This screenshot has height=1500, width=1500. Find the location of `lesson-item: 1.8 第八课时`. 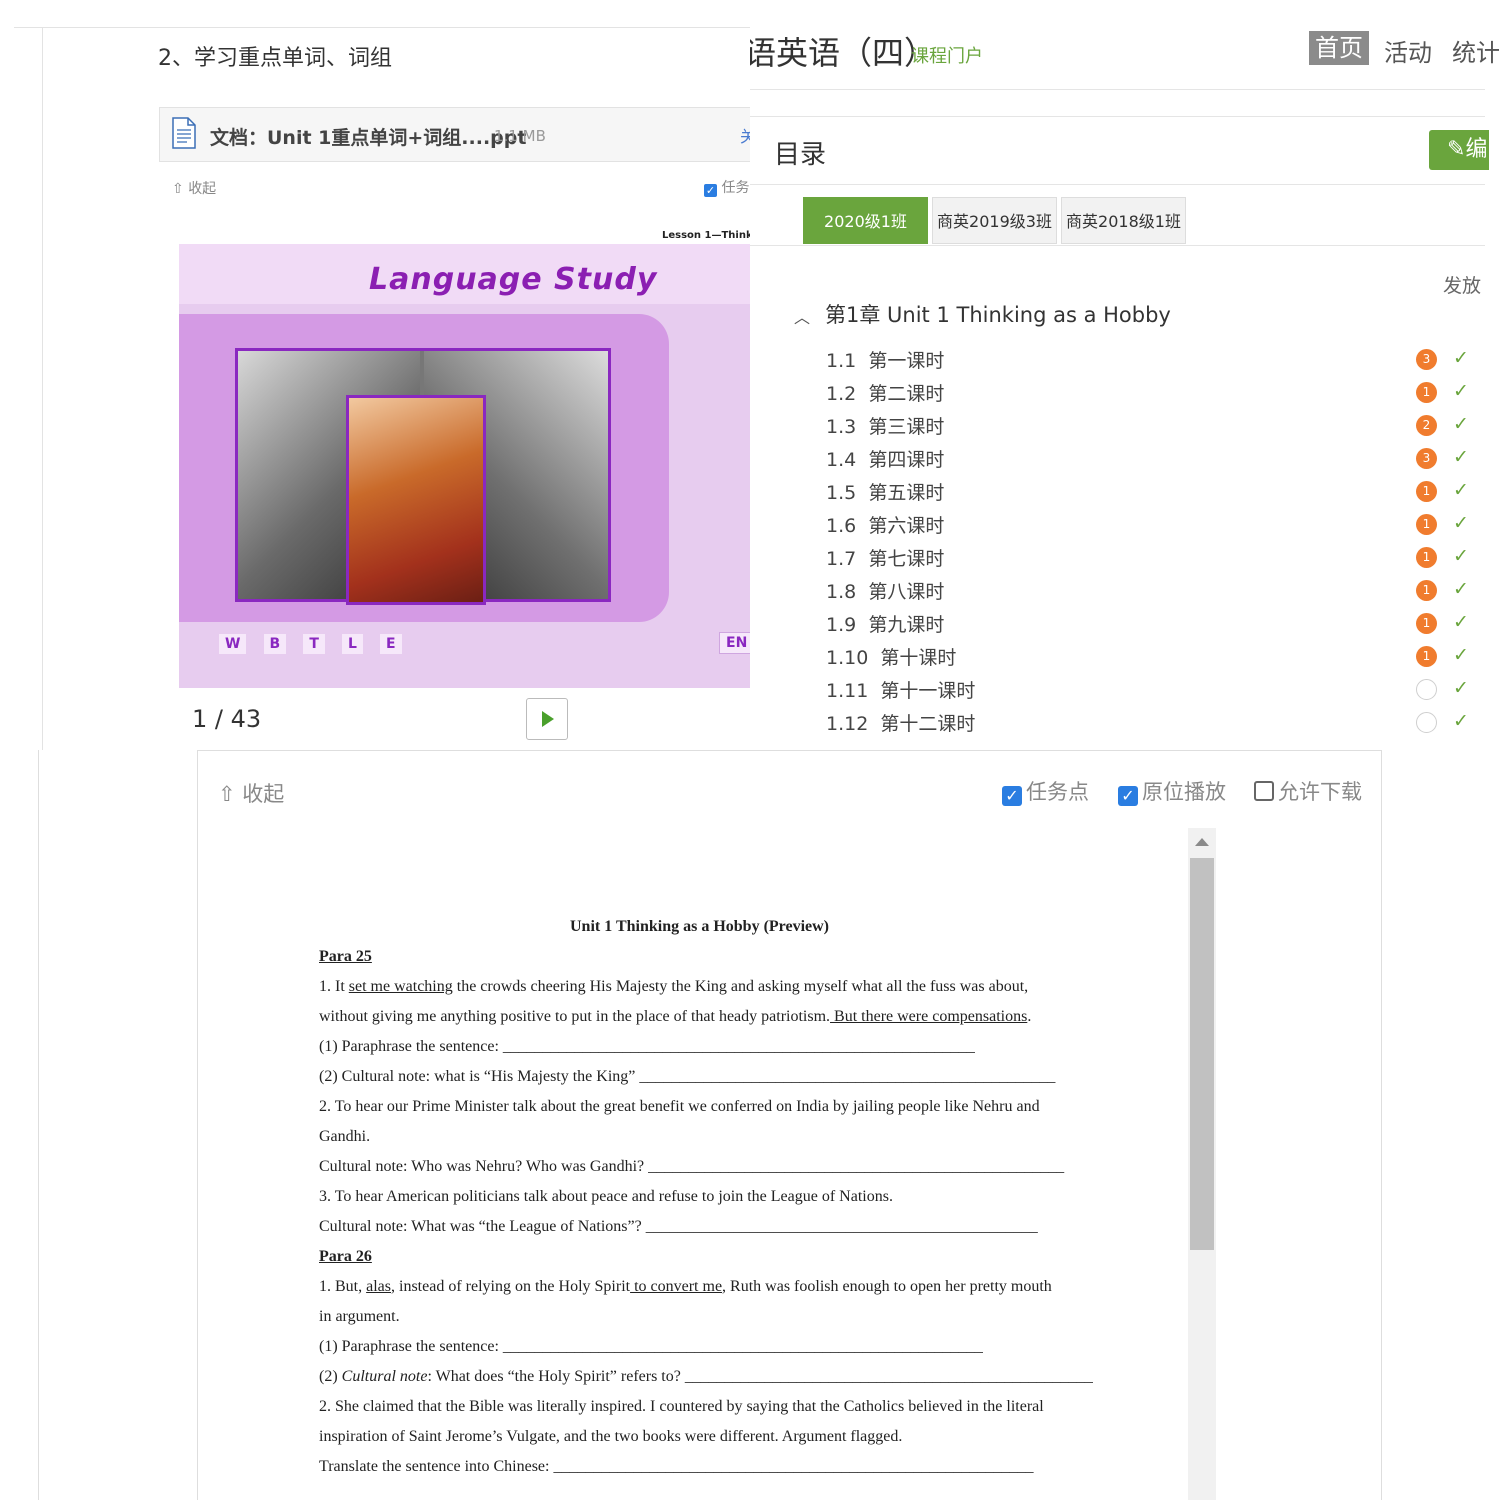

lesson-item: 1.8 第八课时 is located at coordinates (885, 590).